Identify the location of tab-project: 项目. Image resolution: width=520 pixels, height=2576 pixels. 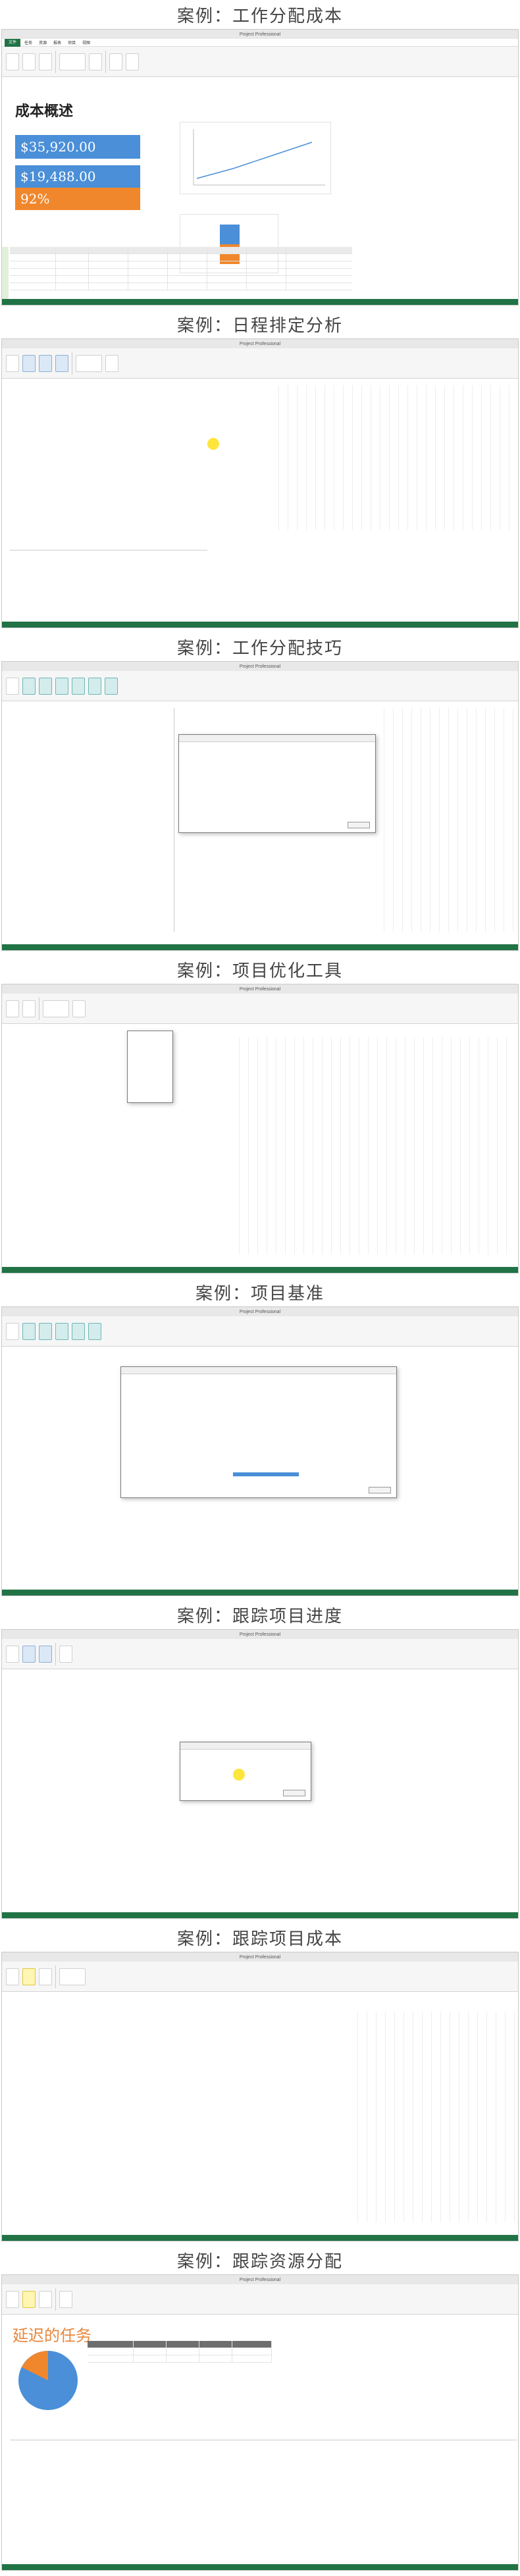
(72, 42).